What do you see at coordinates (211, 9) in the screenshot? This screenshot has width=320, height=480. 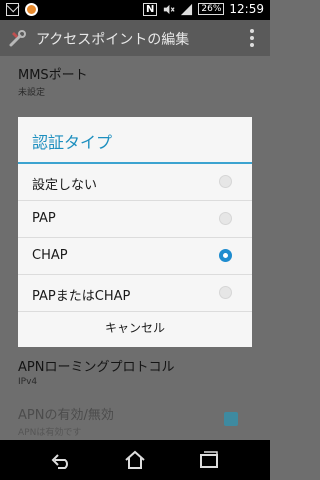 I see `battery-indicator: 26%` at bounding box center [211, 9].